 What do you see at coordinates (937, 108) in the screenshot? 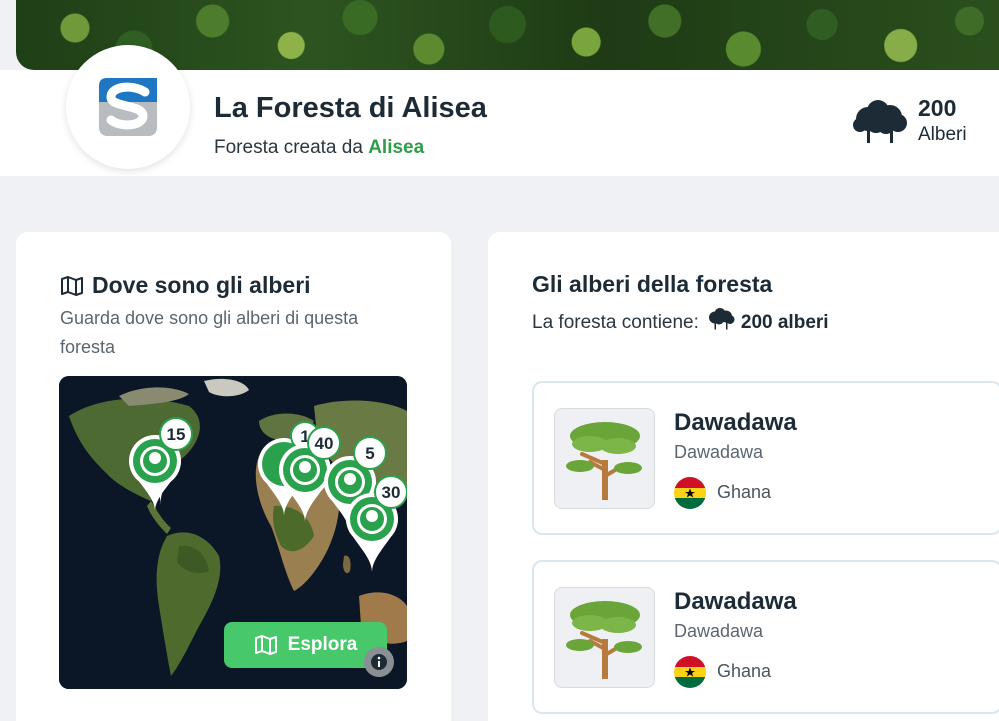
I see `tree-count-value: 200` at bounding box center [937, 108].